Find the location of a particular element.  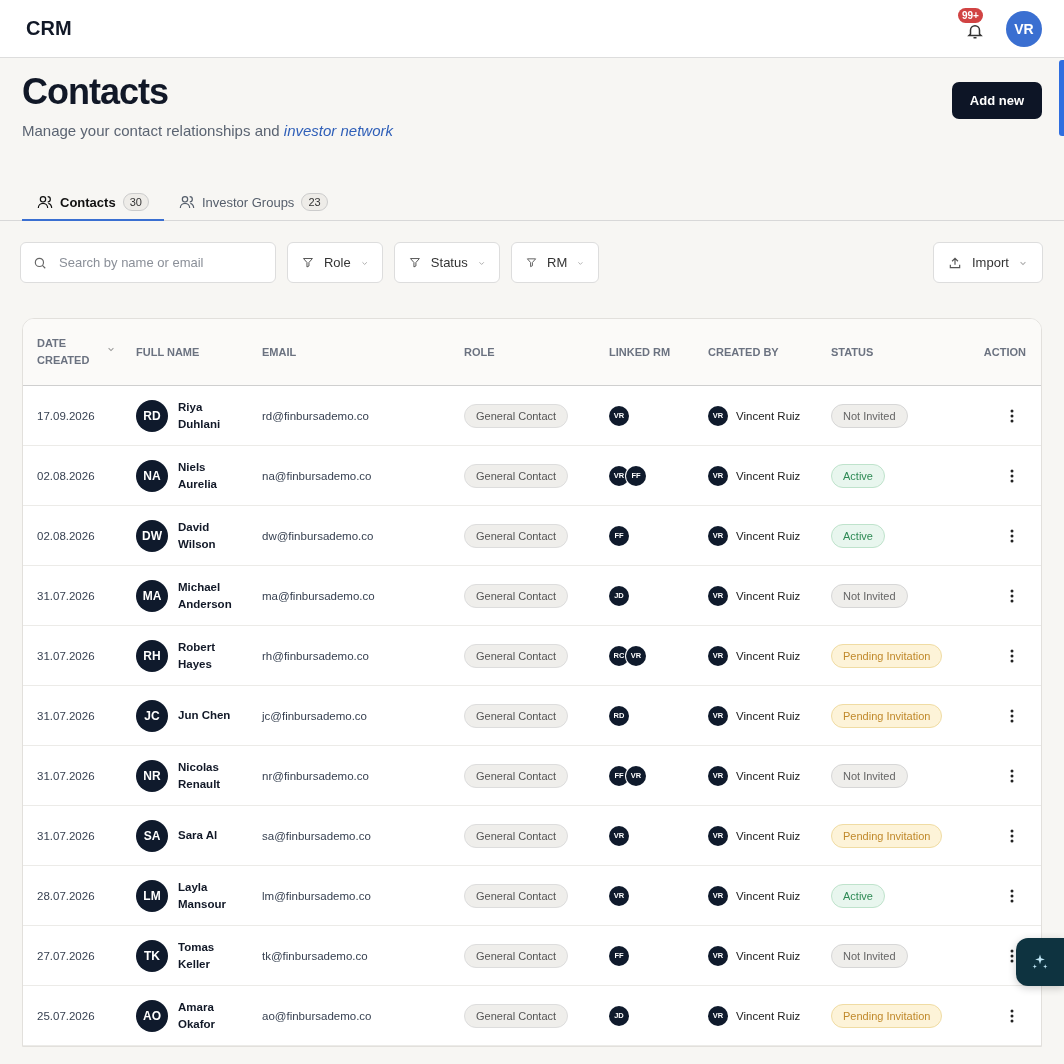

contact-name: Nicolas Renault is located at coordinates (200, 775).